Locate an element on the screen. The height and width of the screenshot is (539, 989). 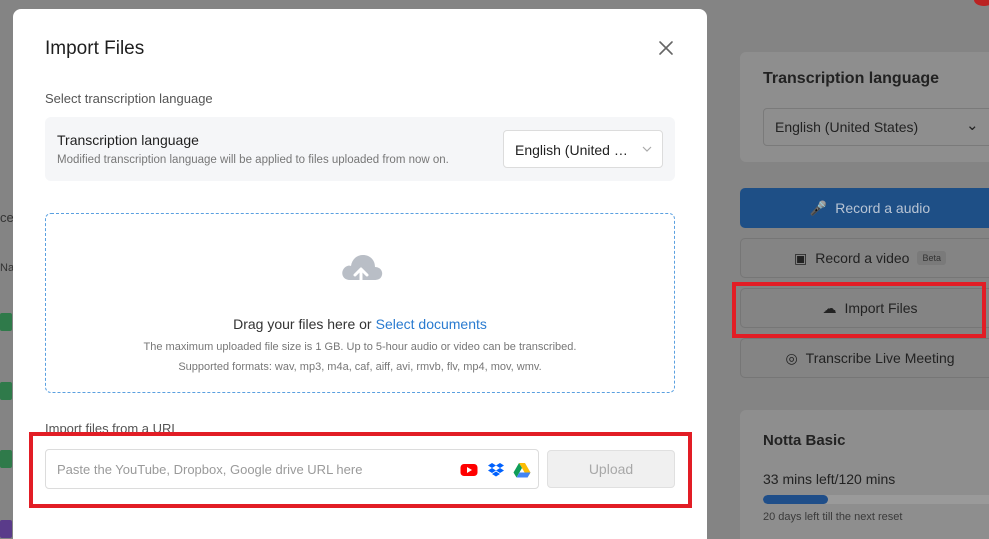
highlight-box-import-files is located at coordinates (859, 310).